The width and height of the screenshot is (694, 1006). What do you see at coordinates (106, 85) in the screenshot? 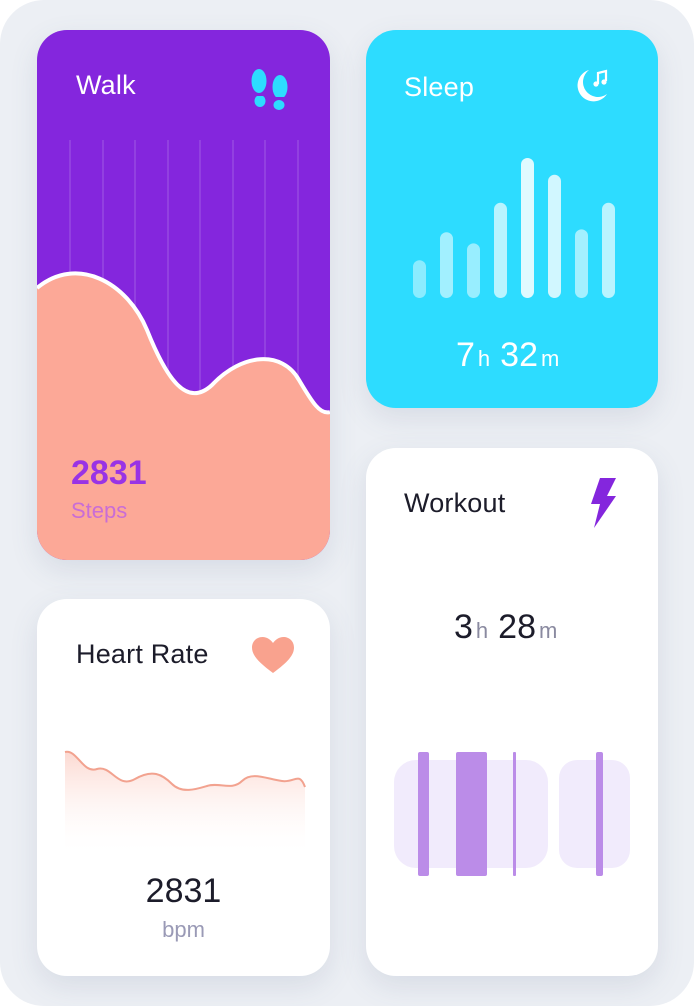
I see `walk-title: Walk` at bounding box center [106, 85].